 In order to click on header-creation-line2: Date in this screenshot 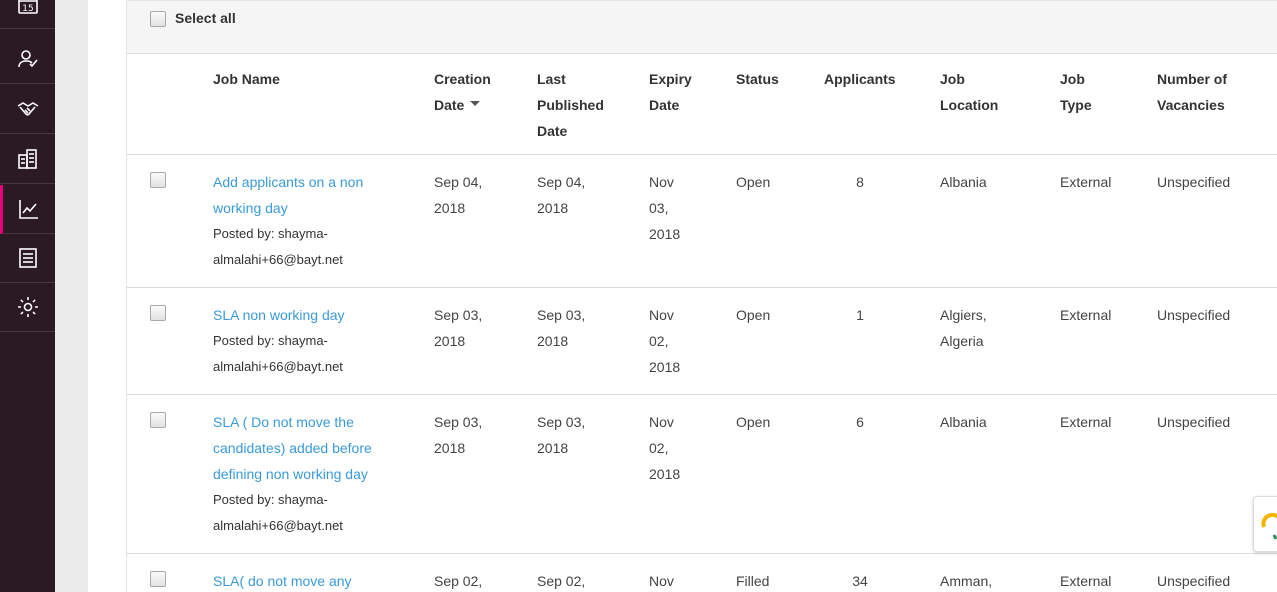, I will do `click(449, 105)`.